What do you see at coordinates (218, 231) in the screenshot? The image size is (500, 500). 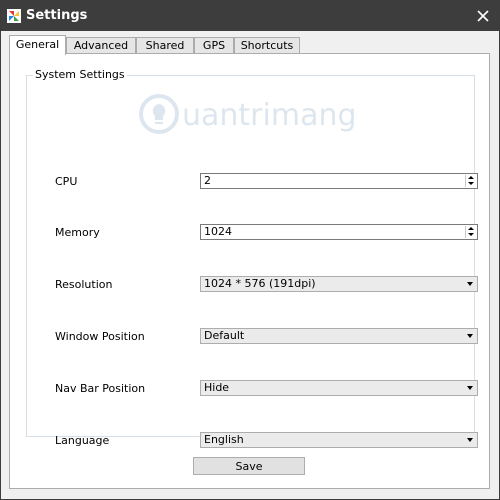 I see `memory-value: 1024` at bounding box center [218, 231].